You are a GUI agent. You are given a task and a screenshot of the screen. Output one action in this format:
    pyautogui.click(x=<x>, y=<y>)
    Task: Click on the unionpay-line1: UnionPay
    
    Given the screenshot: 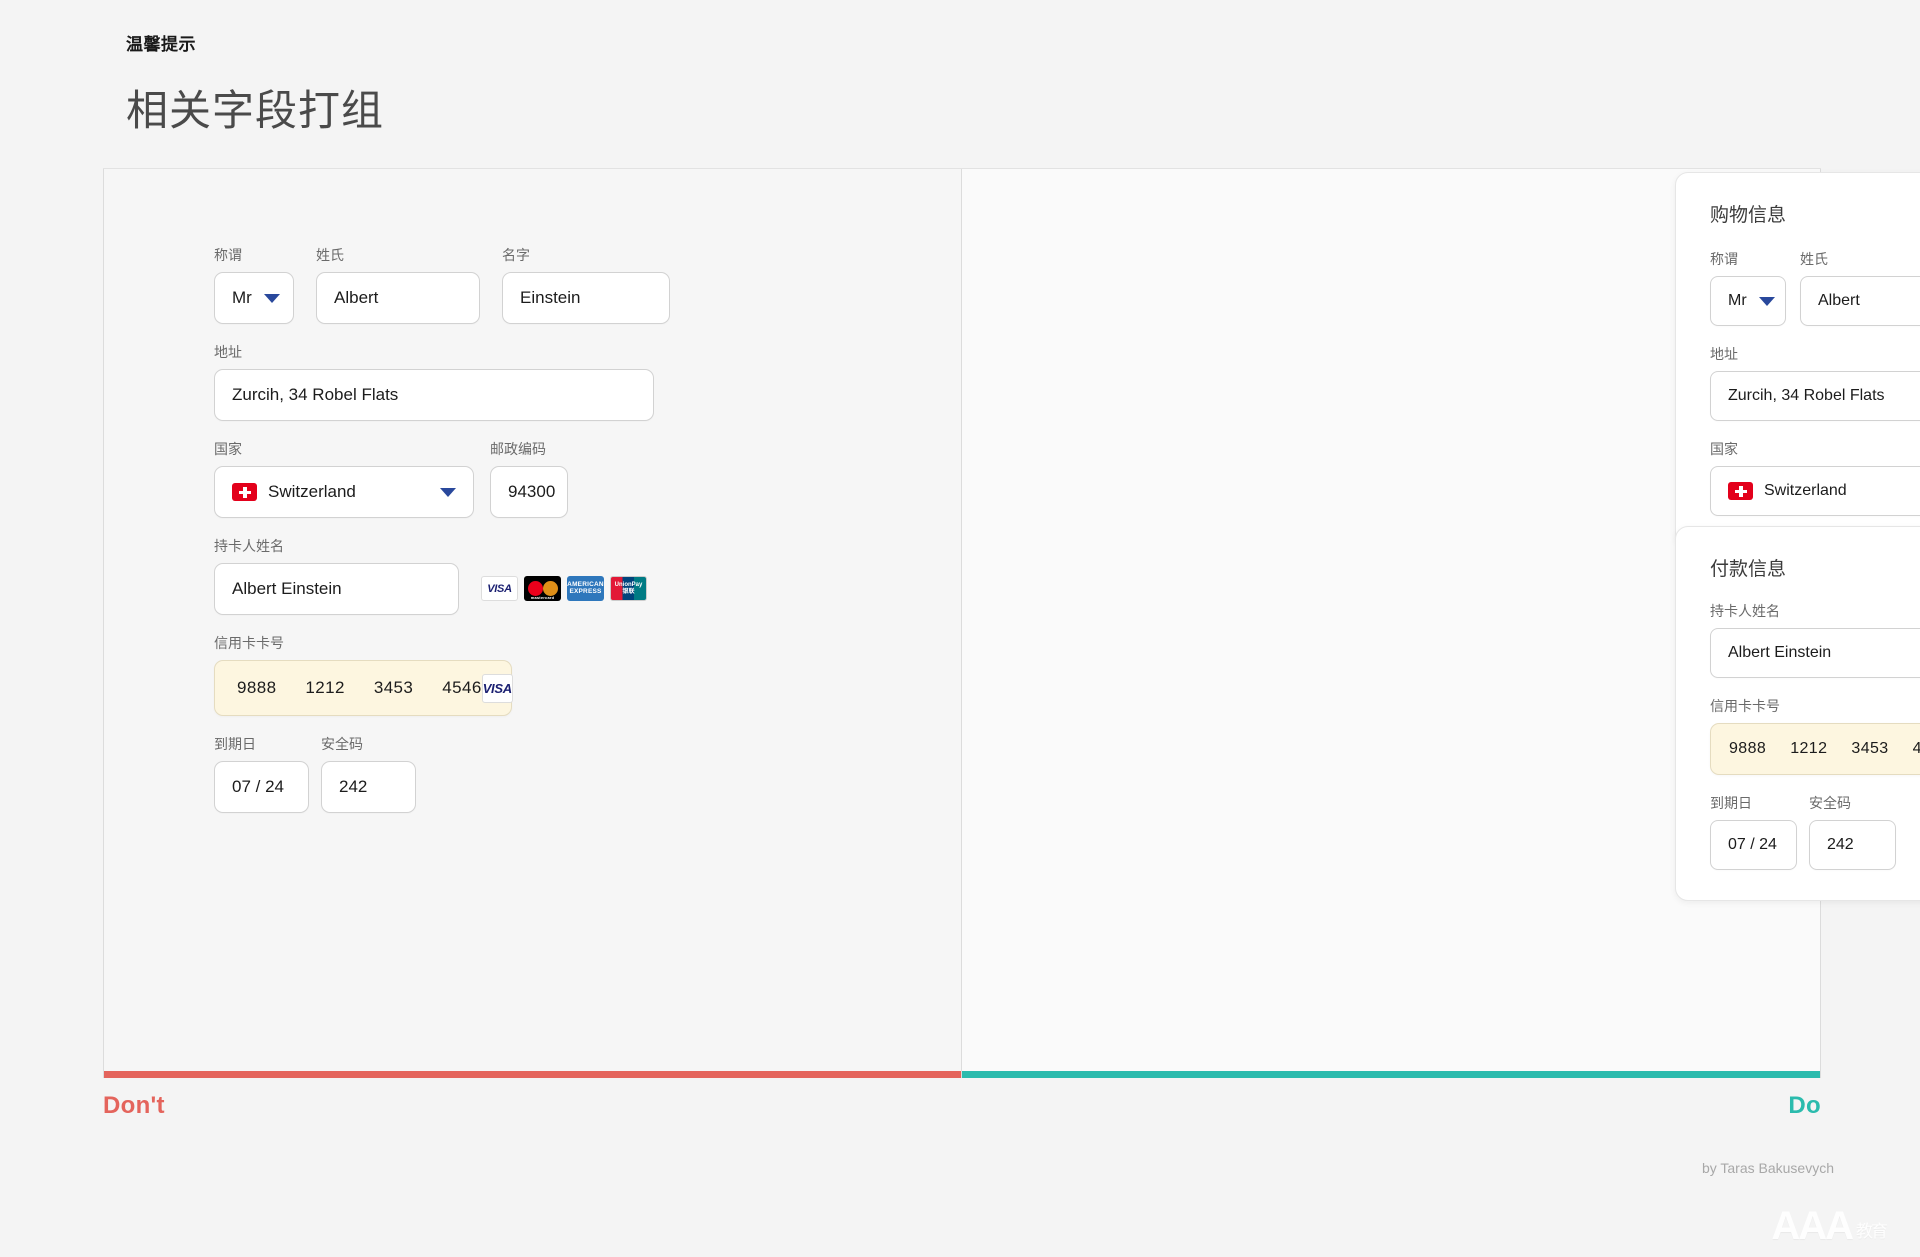 What is the action you would take?
    pyautogui.click(x=628, y=584)
    